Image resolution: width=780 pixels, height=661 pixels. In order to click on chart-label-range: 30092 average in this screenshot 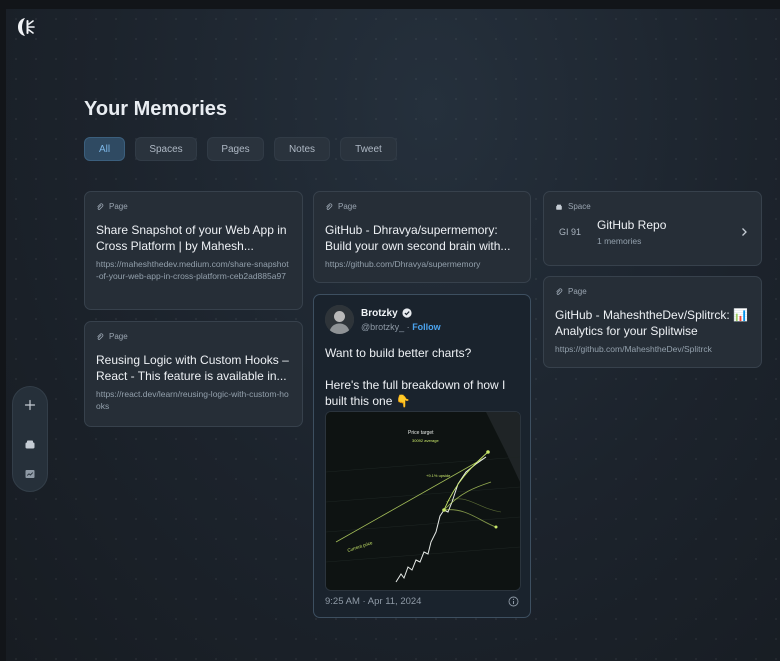, I will do `click(425, 440)`.